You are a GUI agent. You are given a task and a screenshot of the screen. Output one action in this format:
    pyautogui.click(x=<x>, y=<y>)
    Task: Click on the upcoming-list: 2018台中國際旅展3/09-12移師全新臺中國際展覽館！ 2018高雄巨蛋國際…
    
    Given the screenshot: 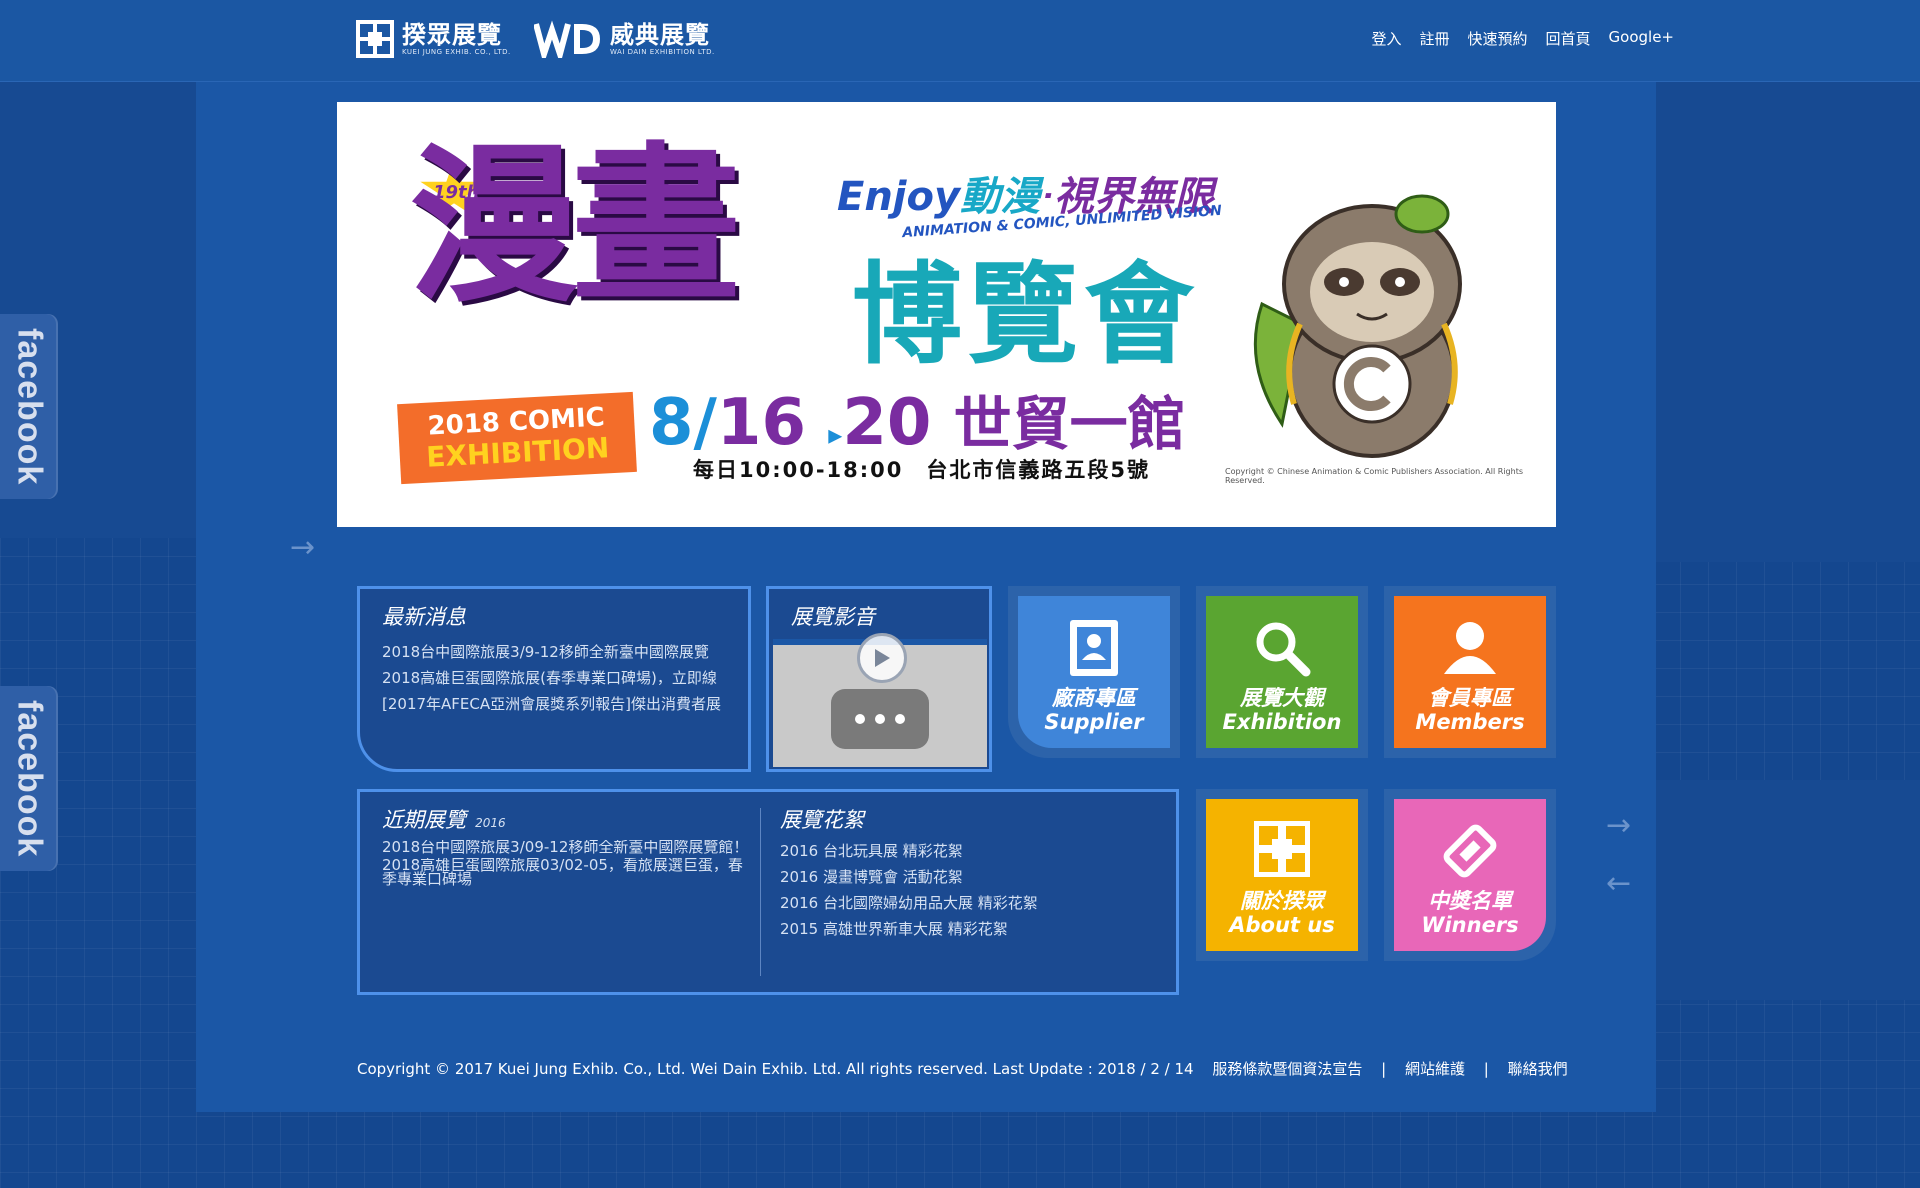 What is the action you would take?
    pyautogui.click(x=567, y=863)
    